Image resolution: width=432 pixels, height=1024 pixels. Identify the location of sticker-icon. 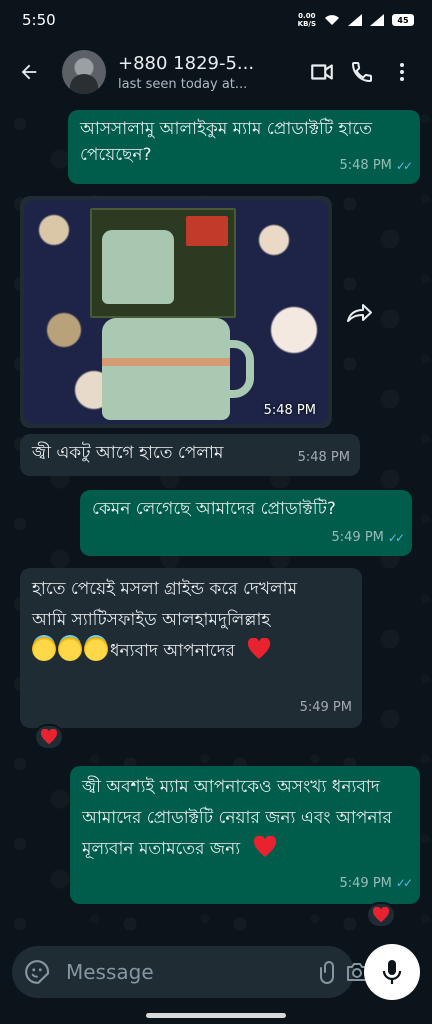
(37, 972).